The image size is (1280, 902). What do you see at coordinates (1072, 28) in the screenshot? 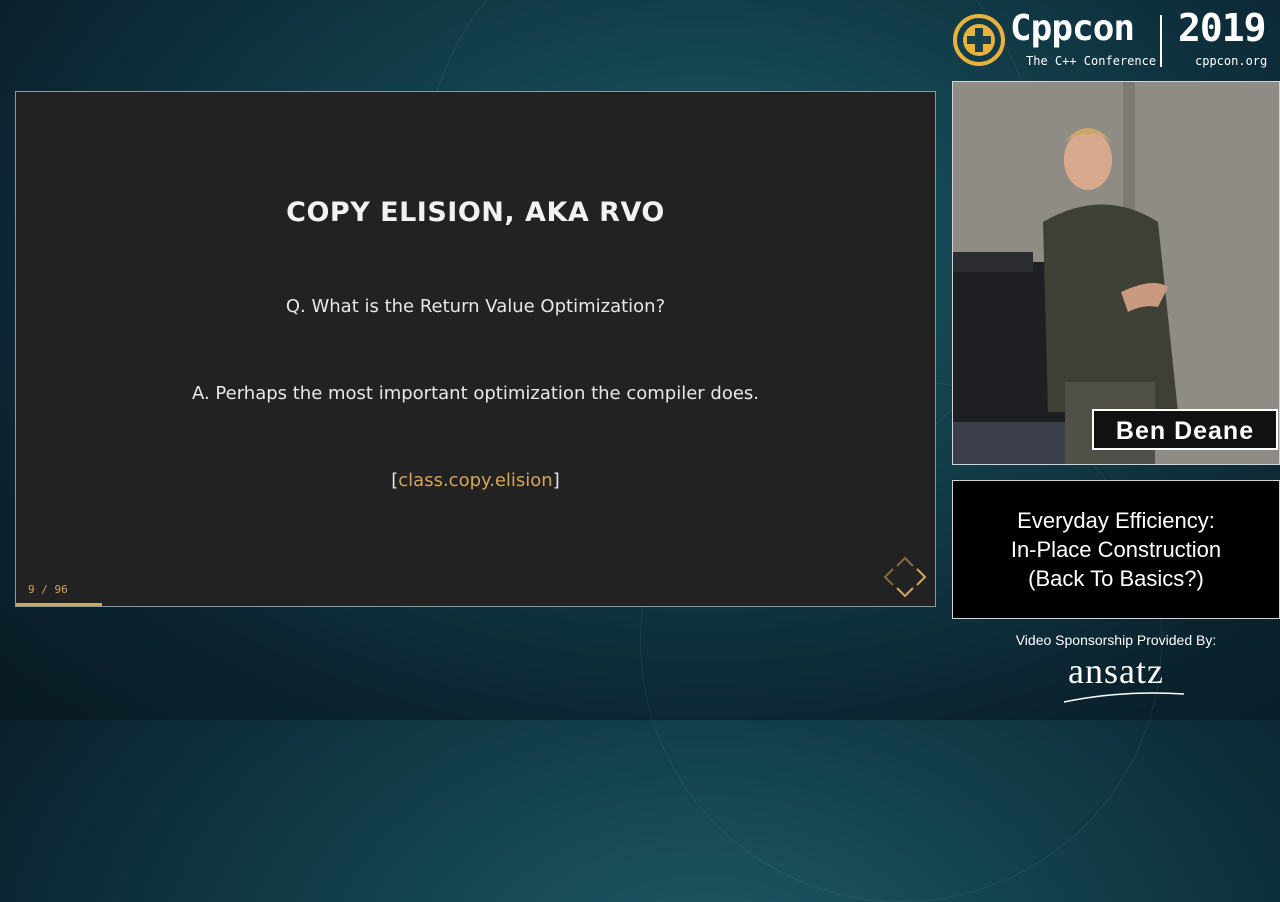
I see `brand-name: Cppcon` at bounding box center [1072, 28].